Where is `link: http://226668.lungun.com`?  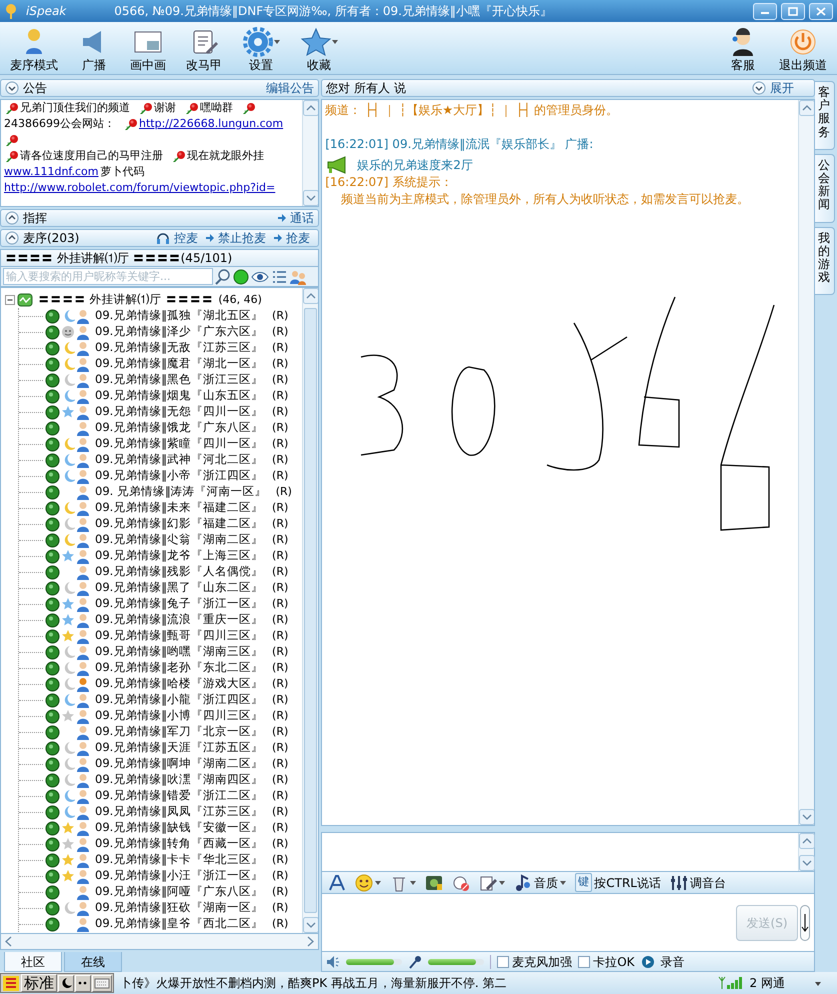 link: http://226668.lungun.com is located at coordinates (211, 124).